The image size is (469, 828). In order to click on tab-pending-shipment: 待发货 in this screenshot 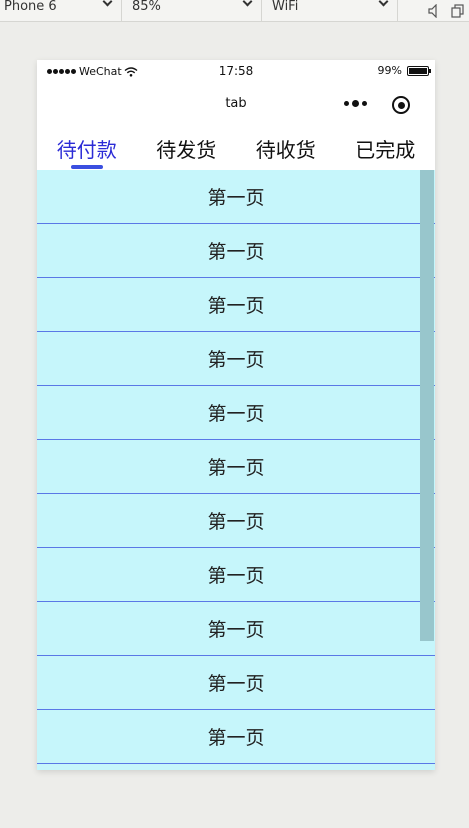, I will do `click(187, 148)`.